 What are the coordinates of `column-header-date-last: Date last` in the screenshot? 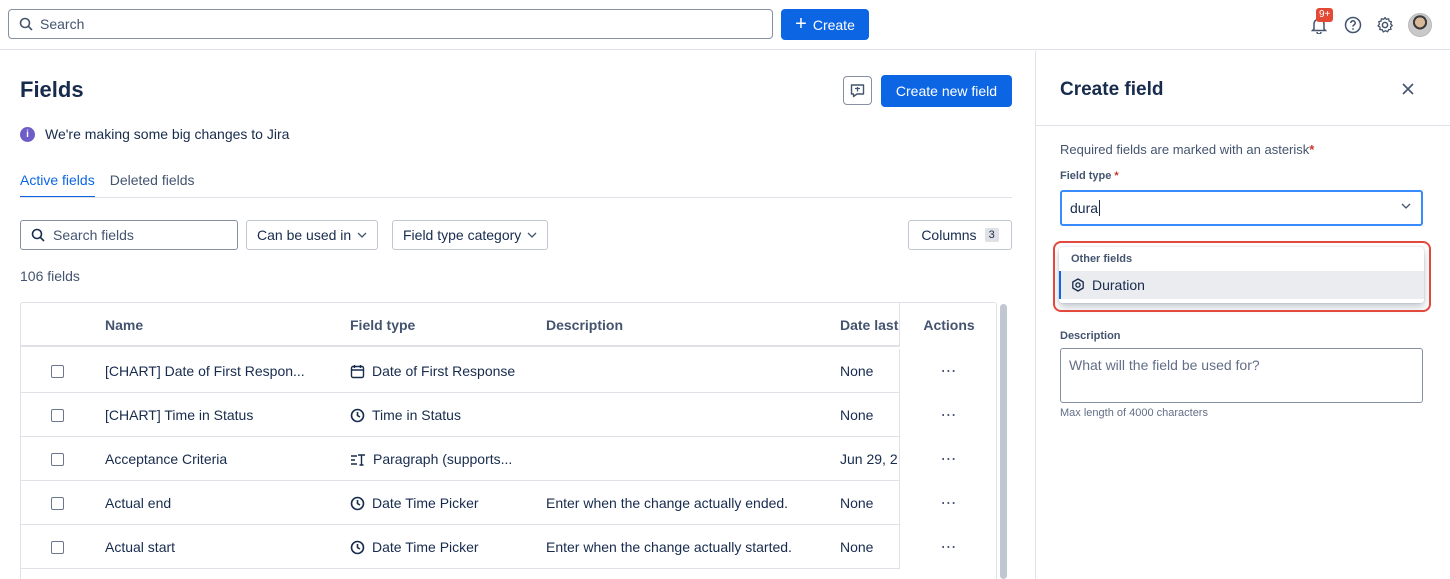 It's located at (870, 325).